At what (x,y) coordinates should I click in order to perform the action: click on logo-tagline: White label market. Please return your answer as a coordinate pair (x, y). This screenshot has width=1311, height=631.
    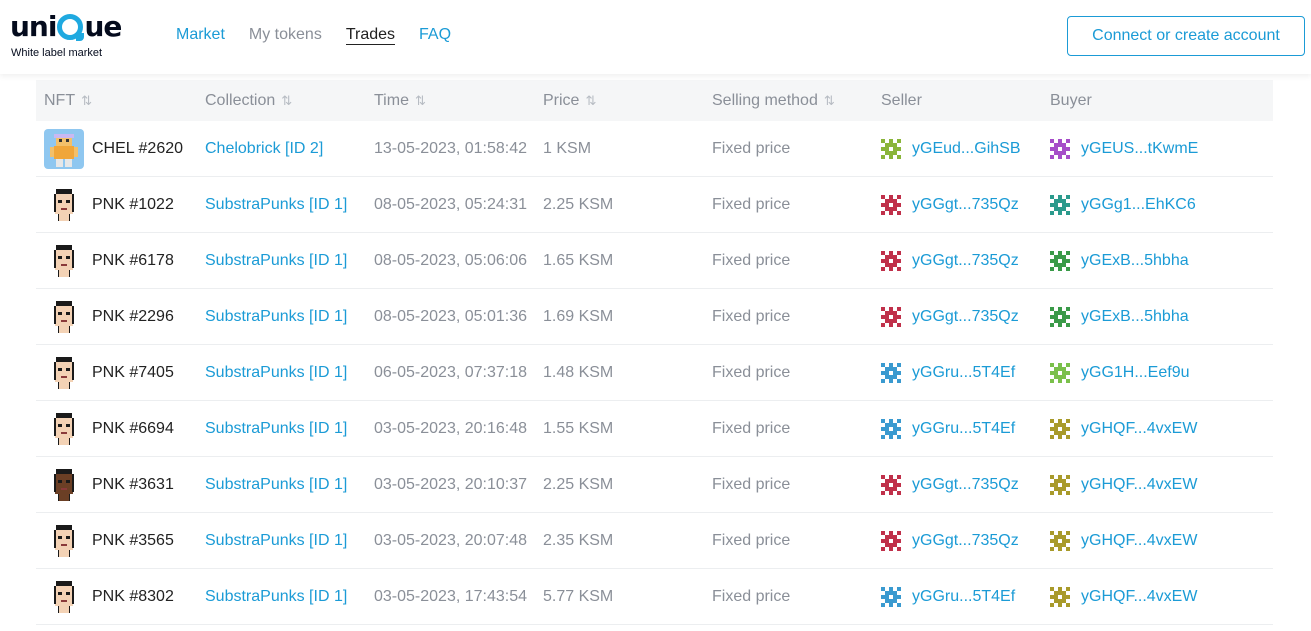
    Looking at the image, I should click on (57, 53).